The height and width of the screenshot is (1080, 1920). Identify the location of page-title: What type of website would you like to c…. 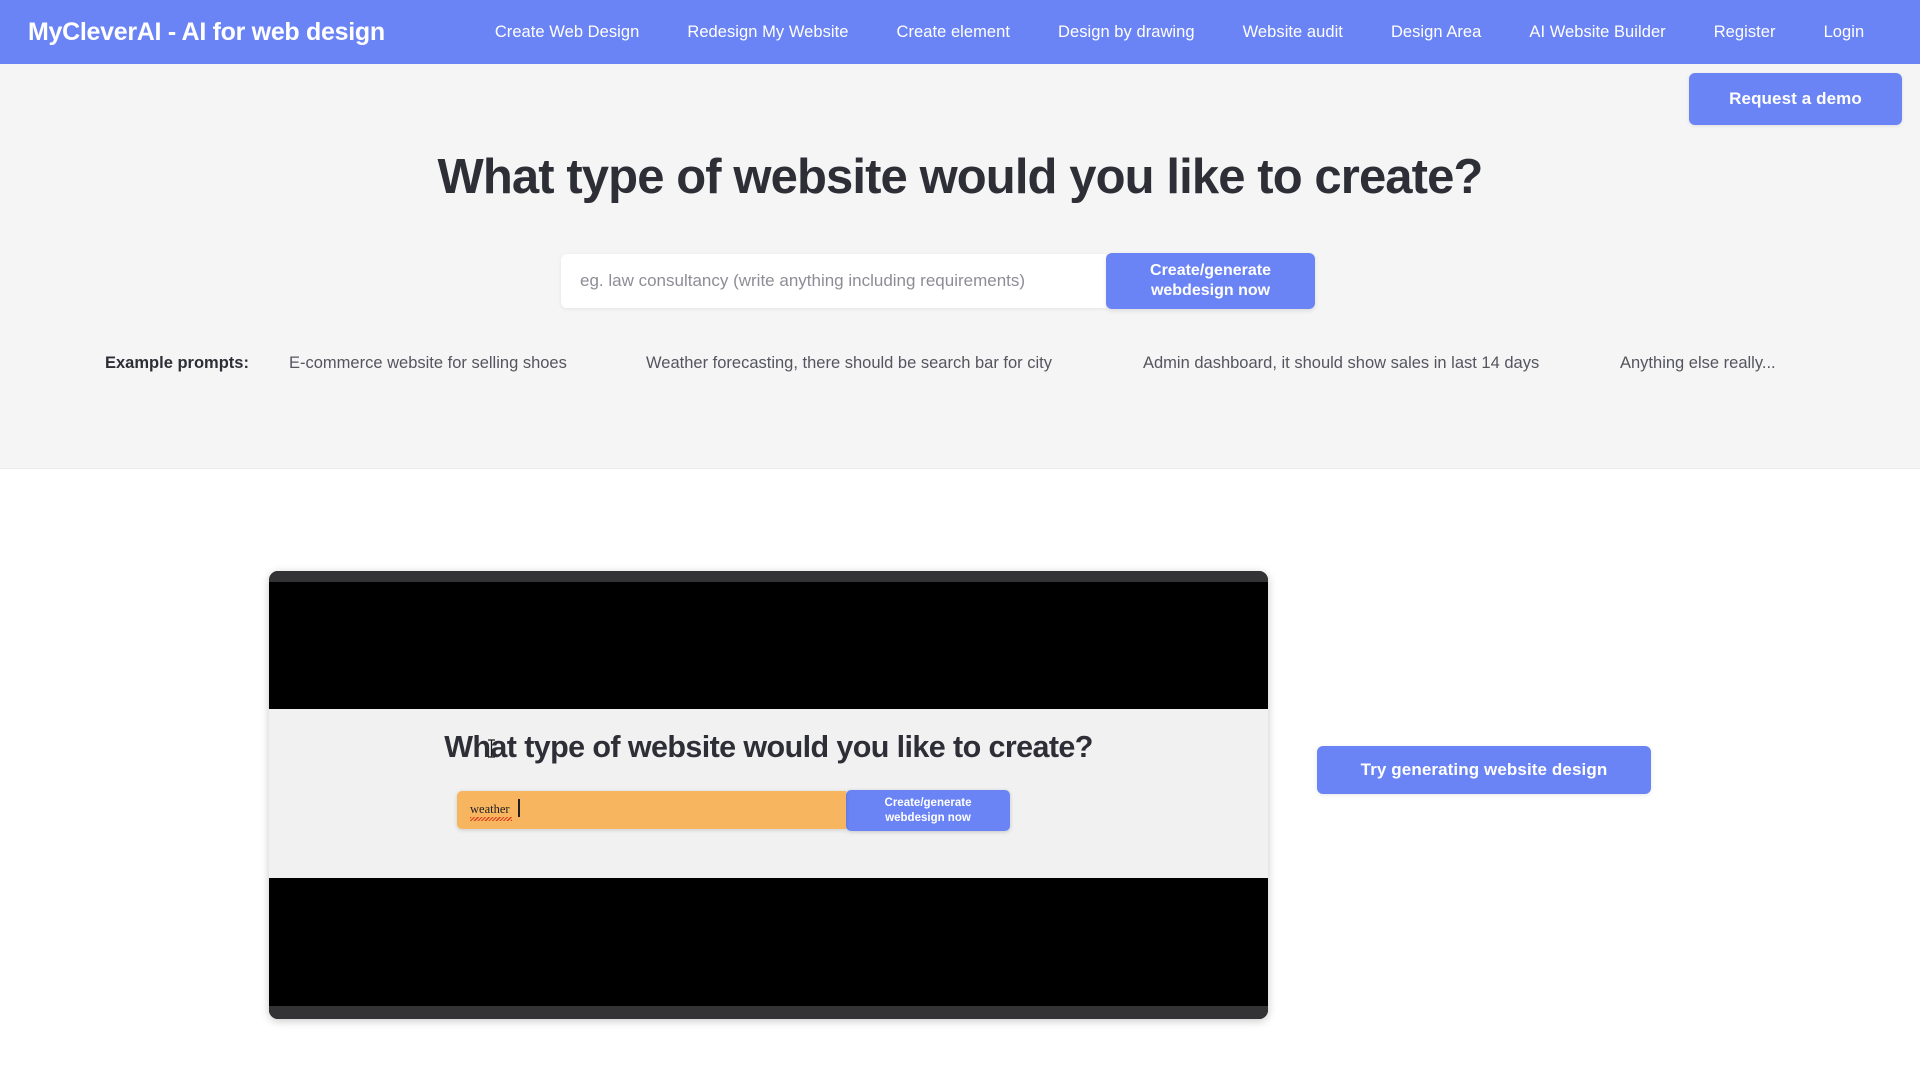
(960, 177).